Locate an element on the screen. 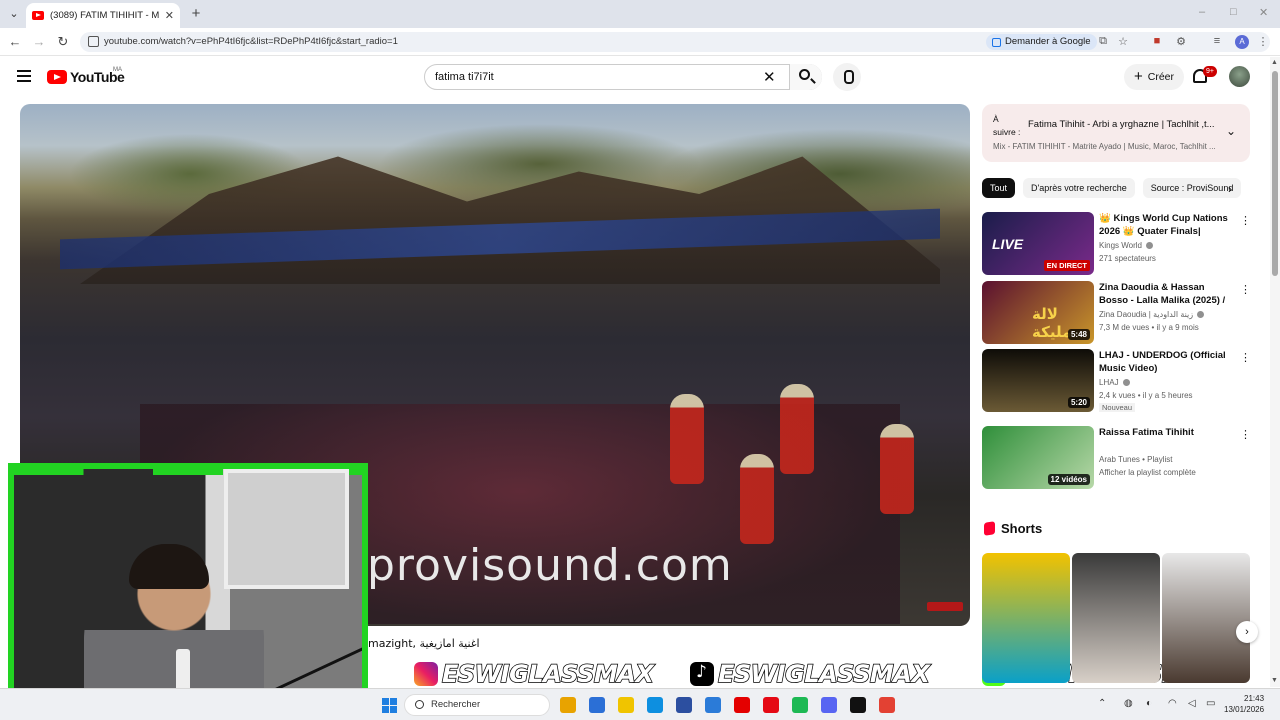 The width and height of the screenshot is (1280, 720). tab-close-icon: ✕ is located at coordinates (169, 15).